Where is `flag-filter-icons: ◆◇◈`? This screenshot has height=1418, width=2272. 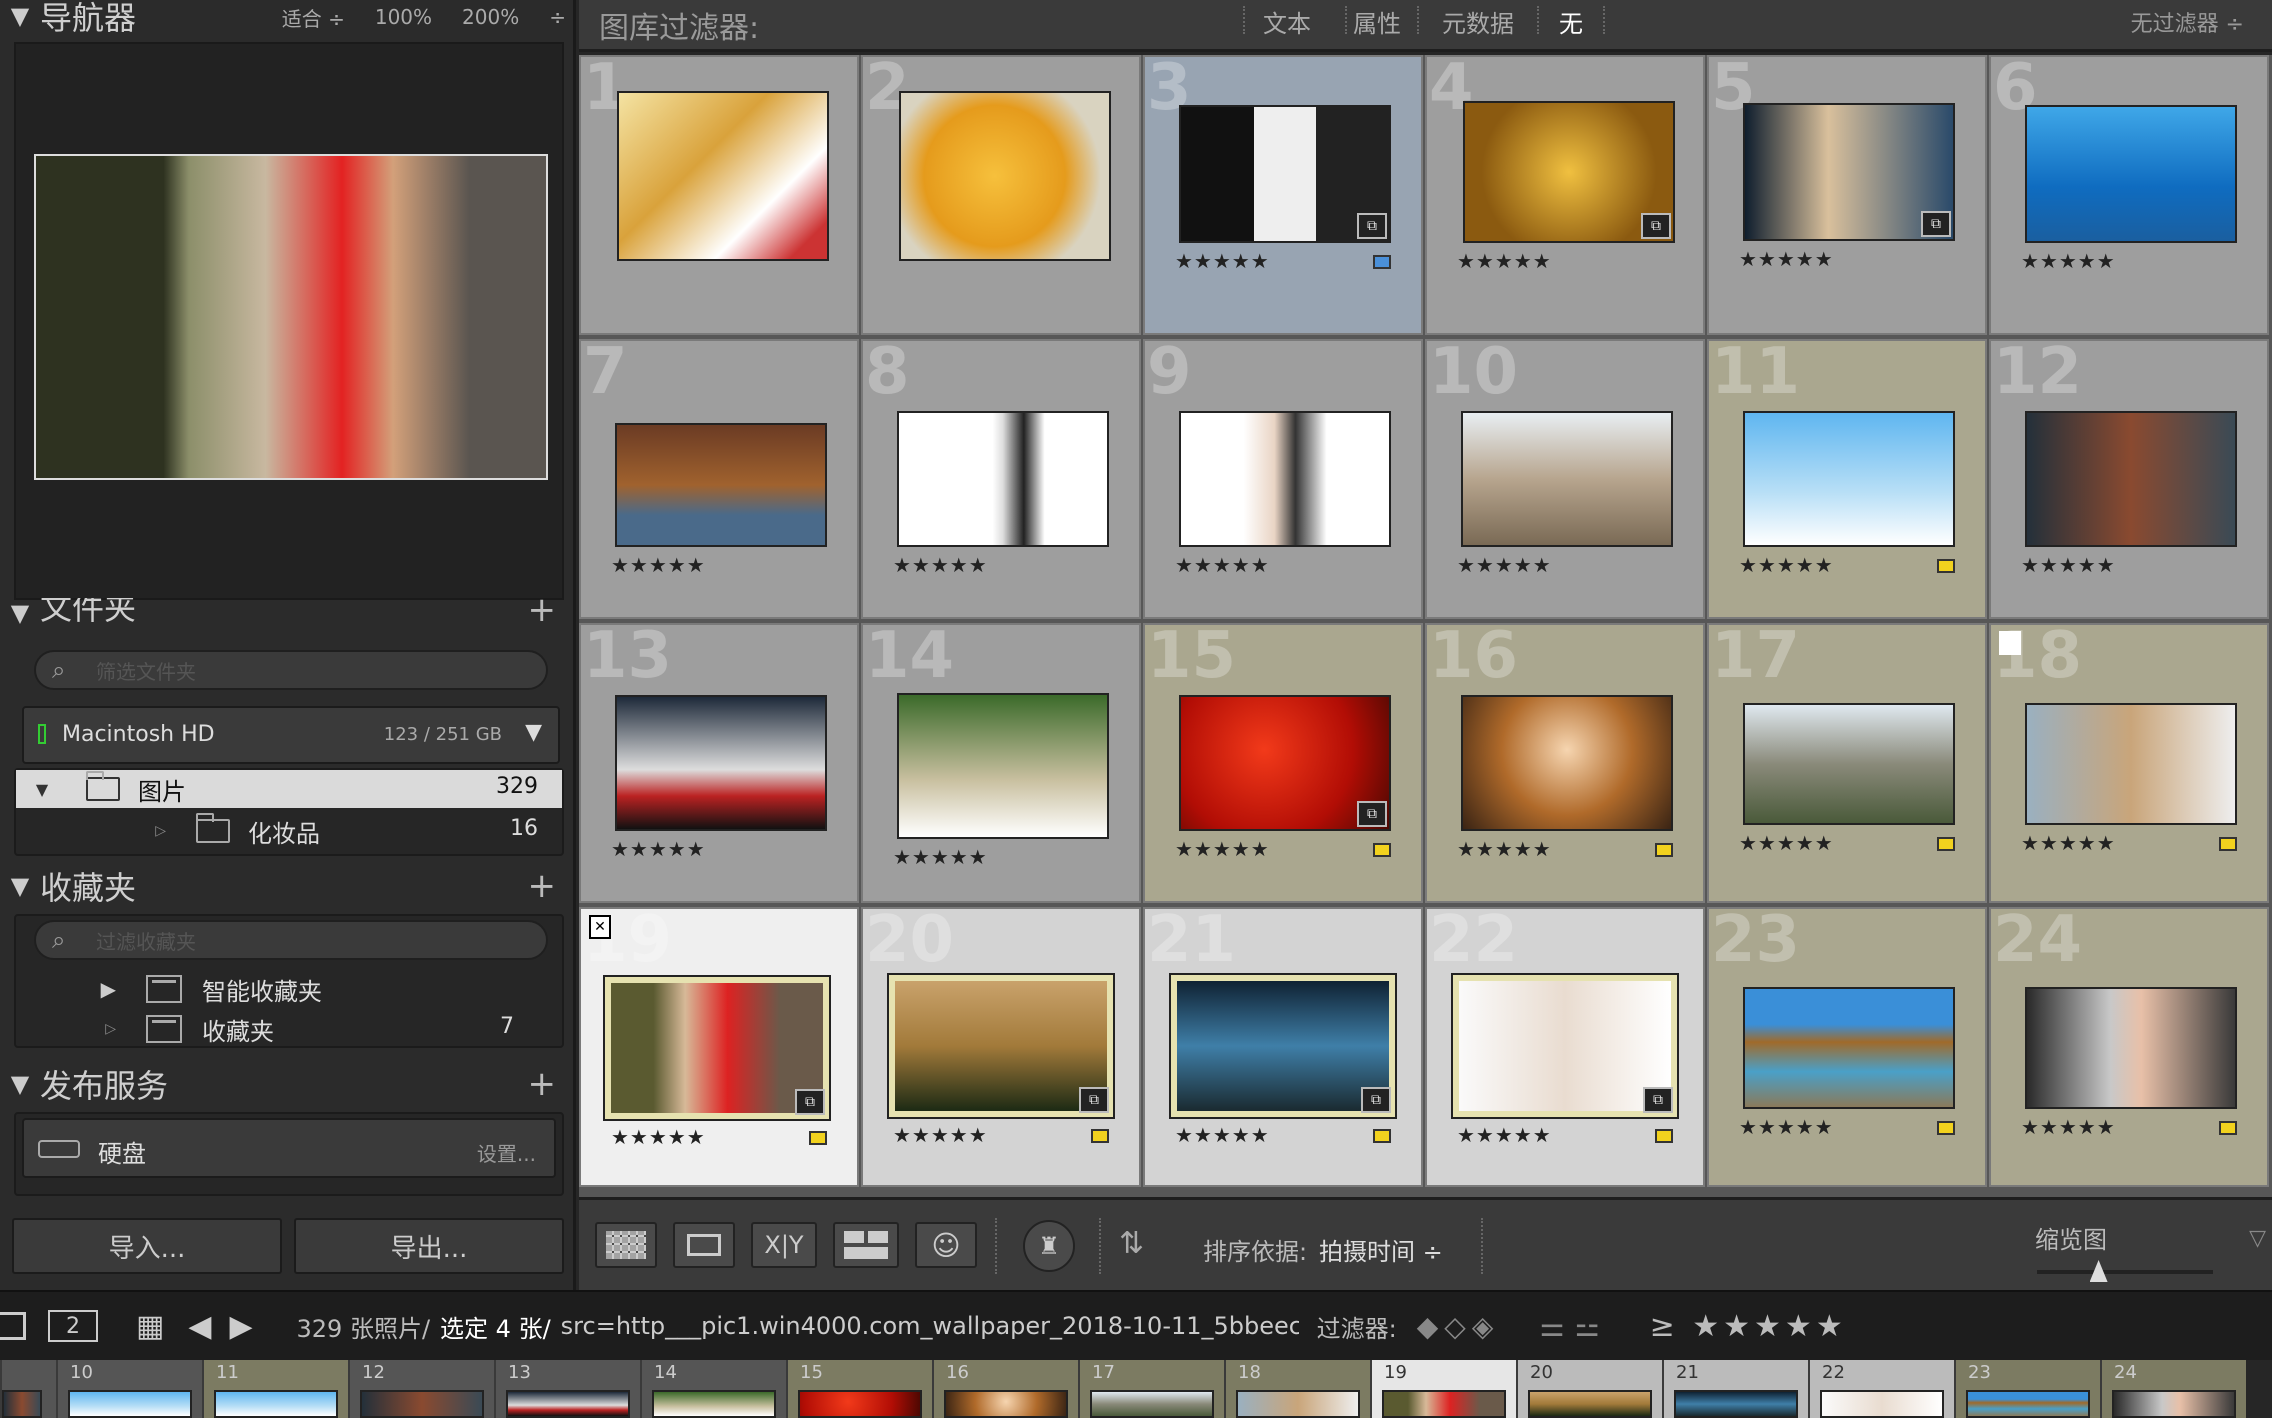 flag-filter-icons: ◆◇◈ is located at coordinates (1458, 1326).